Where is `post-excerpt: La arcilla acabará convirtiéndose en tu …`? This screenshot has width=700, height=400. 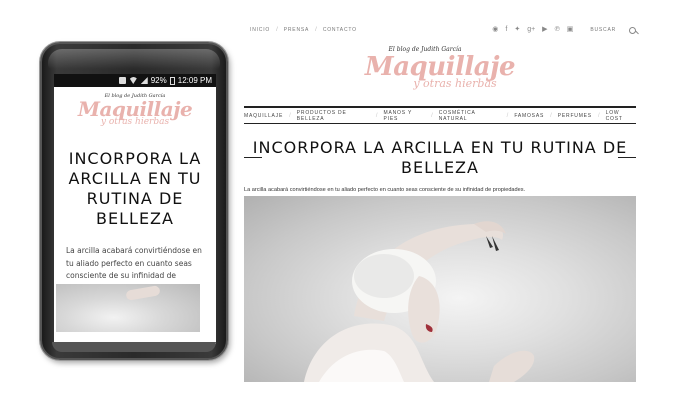 post-excerpt: La arcilla acabará convirtiéndose en tu … is located at coordinates (385, 190).